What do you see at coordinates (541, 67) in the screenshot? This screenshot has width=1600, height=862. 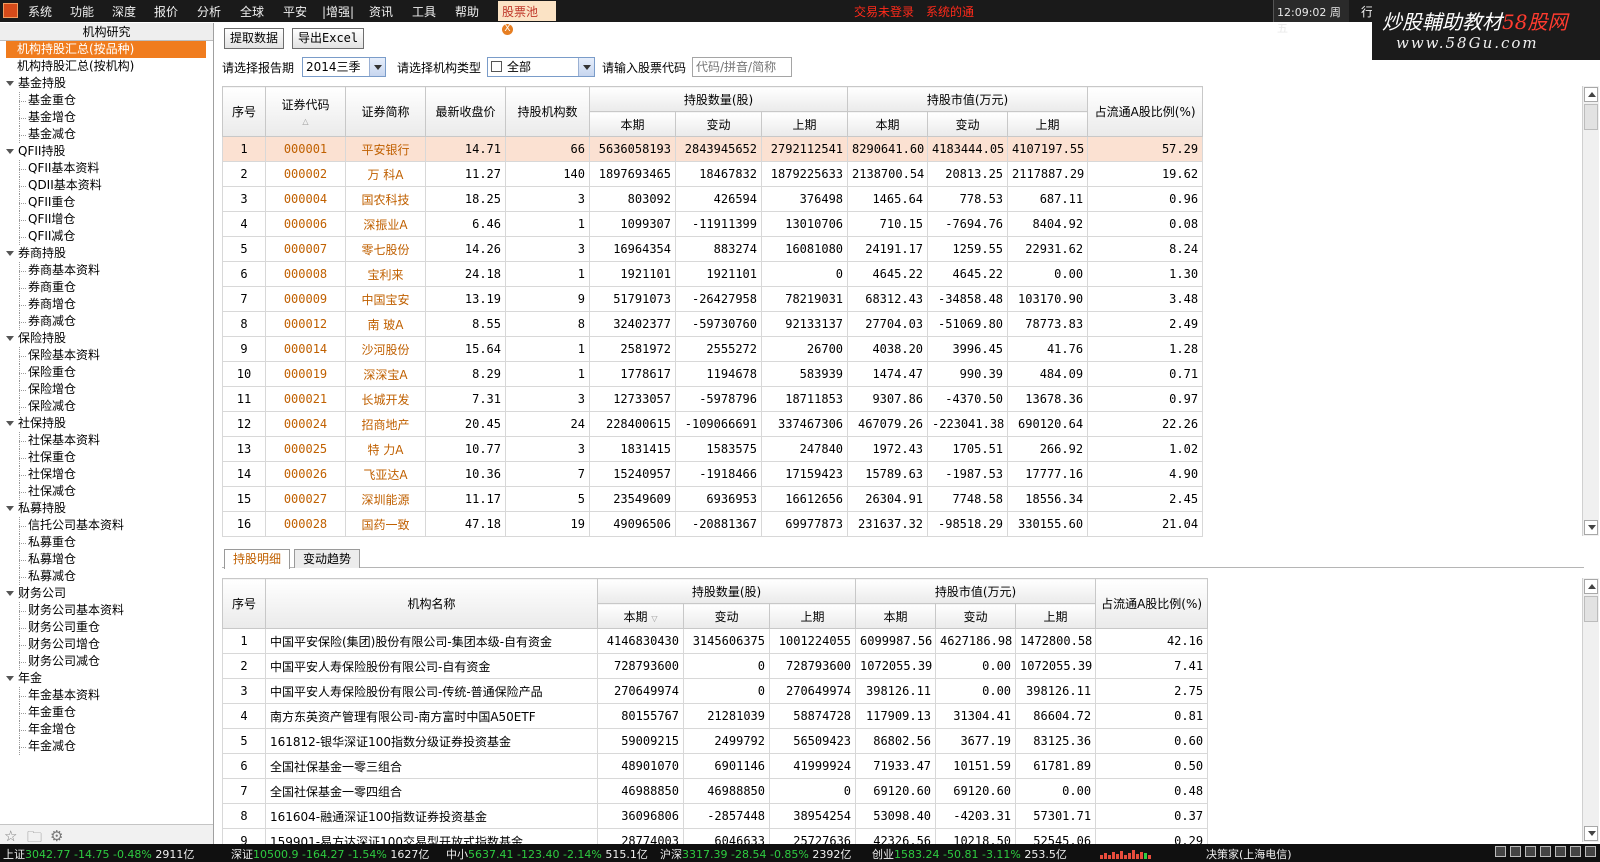 I see `org-type-select: 全部` at bounding box center [541, 67].